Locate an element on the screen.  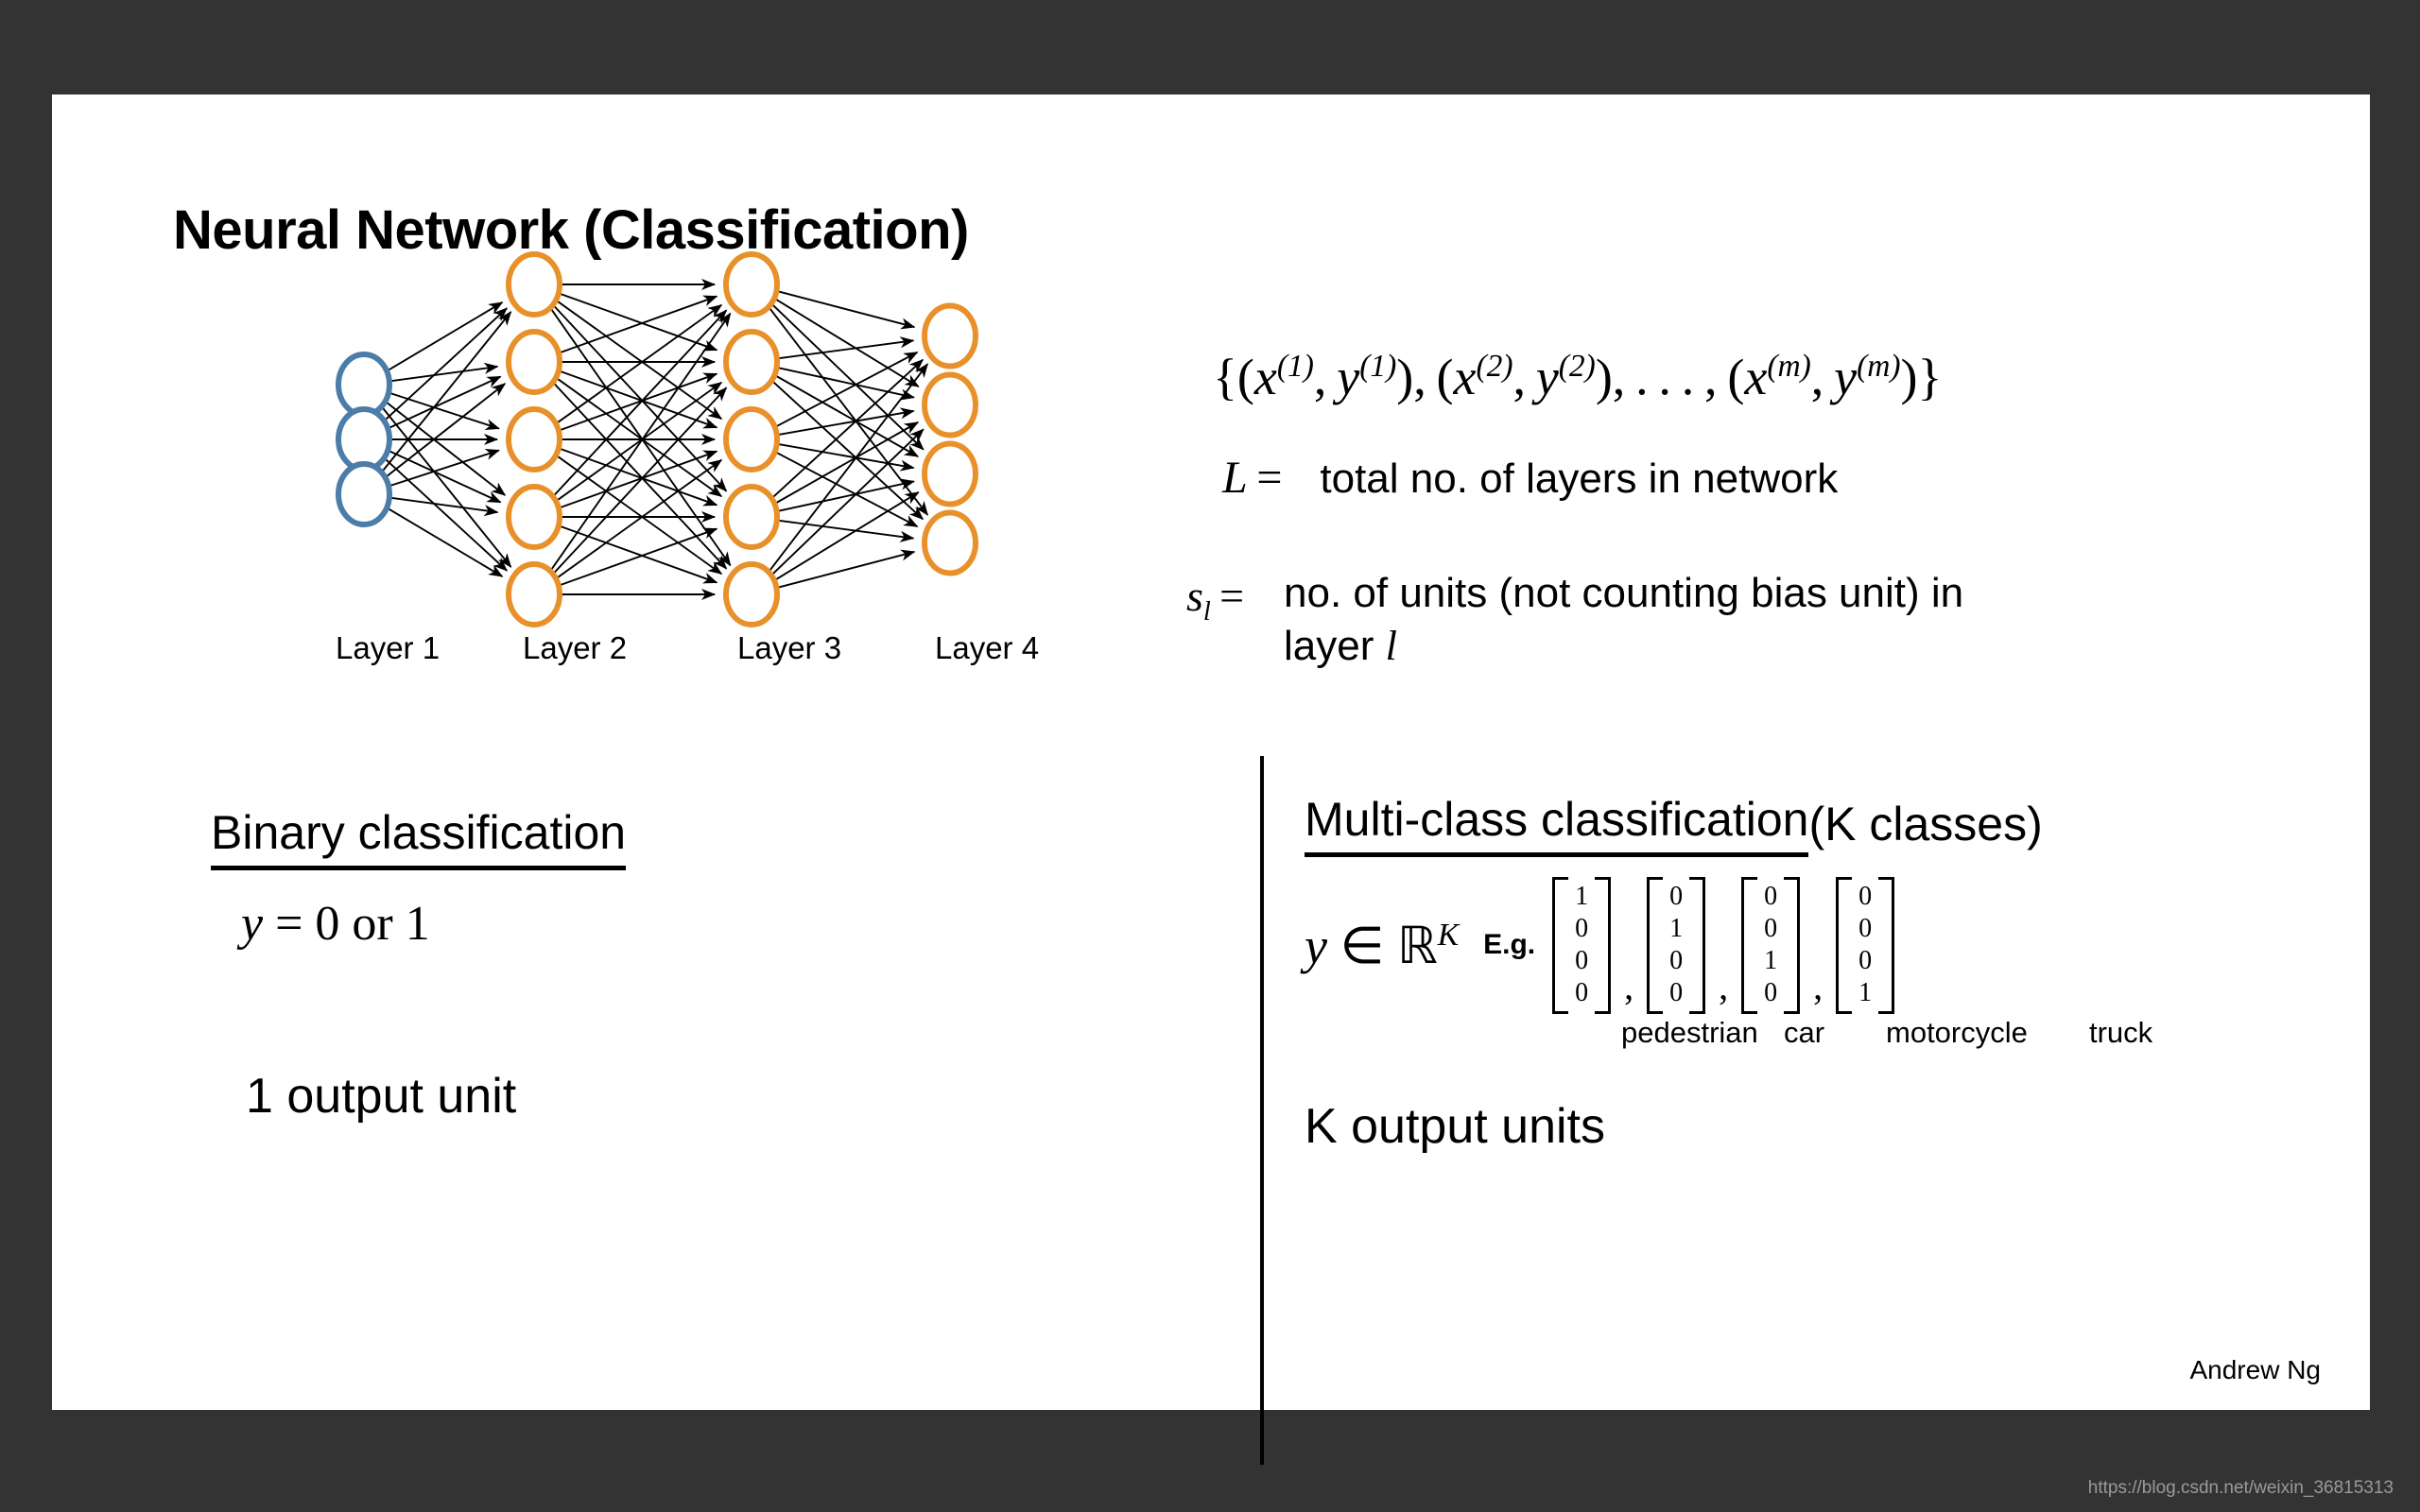
layer-label-4: Layer 4 is located at coordinates (987, 647).